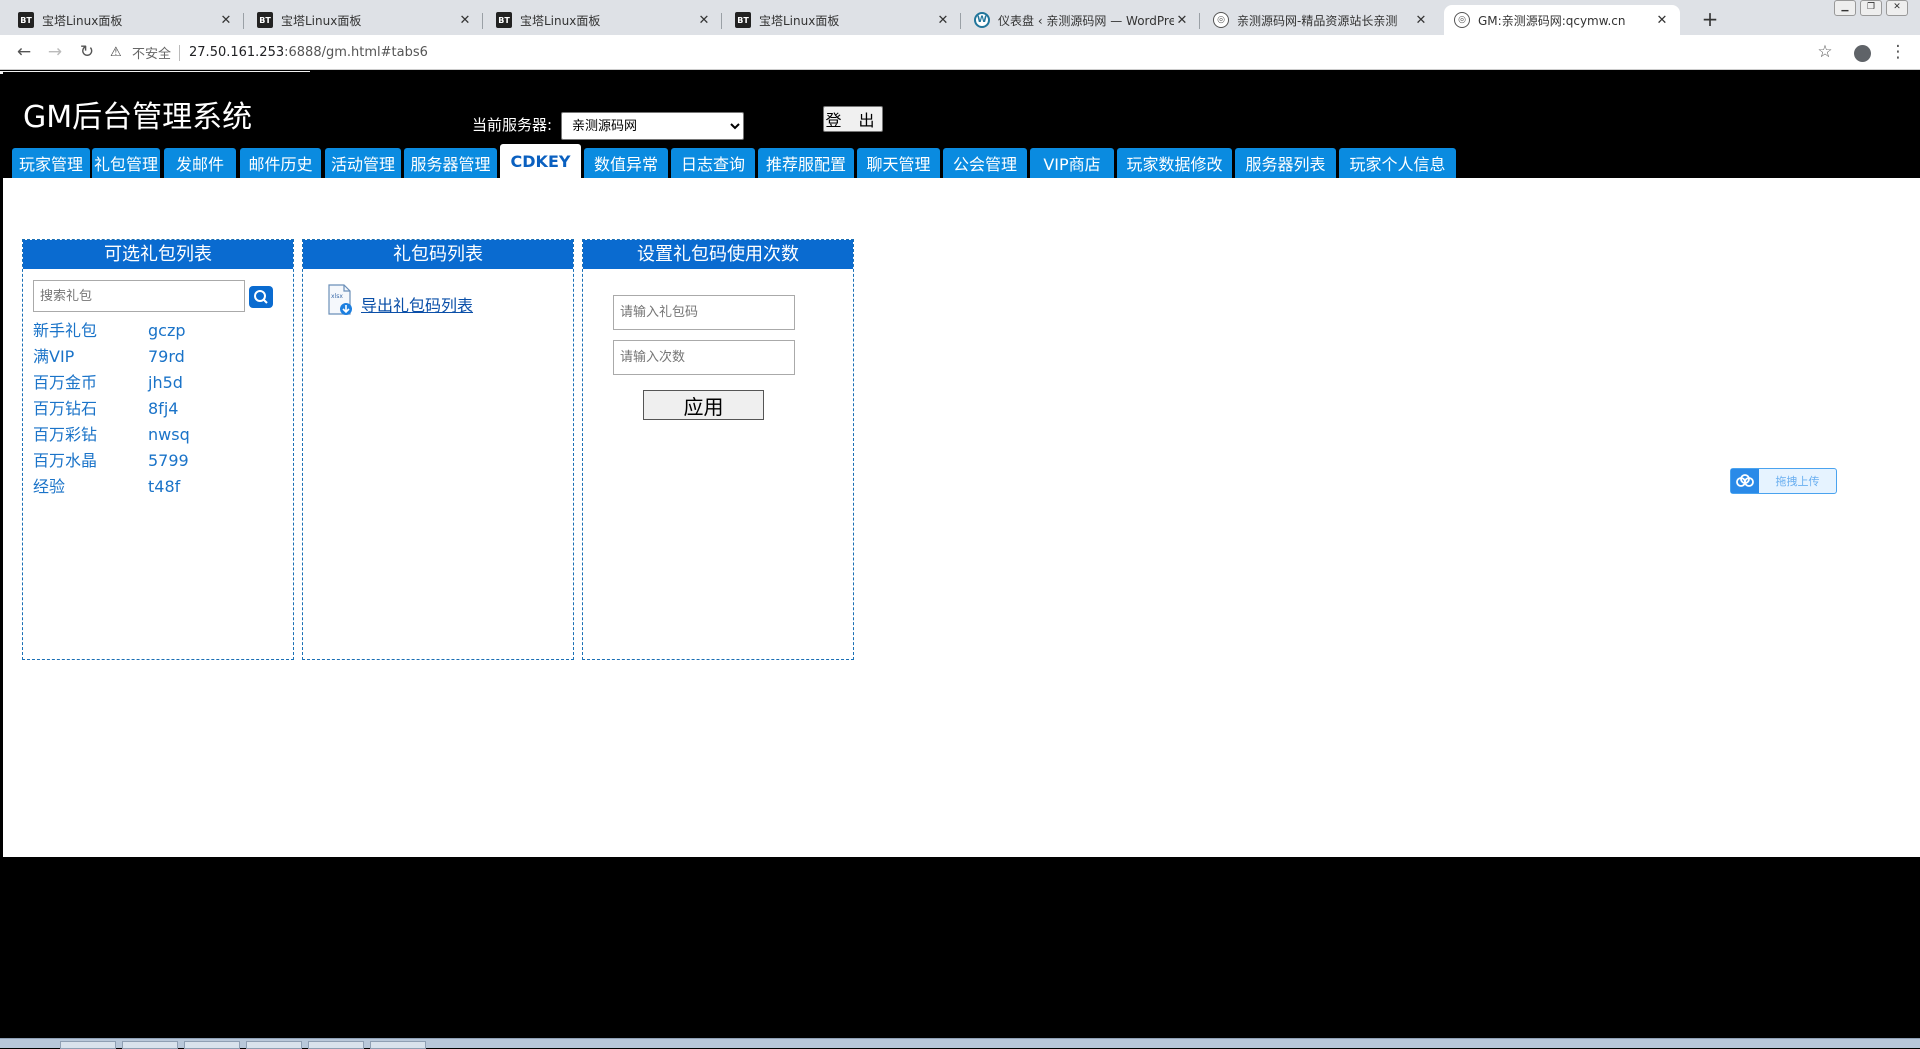 The width and height of the screenshot is (1920, 1049). Describe the element at coordinates (1898, 53) in the screenshot. I see `menu-kebab-icon: ⋮` at that location.